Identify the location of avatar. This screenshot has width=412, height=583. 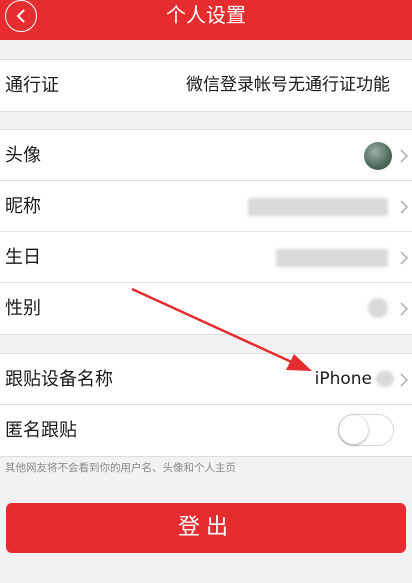
(378, 156).